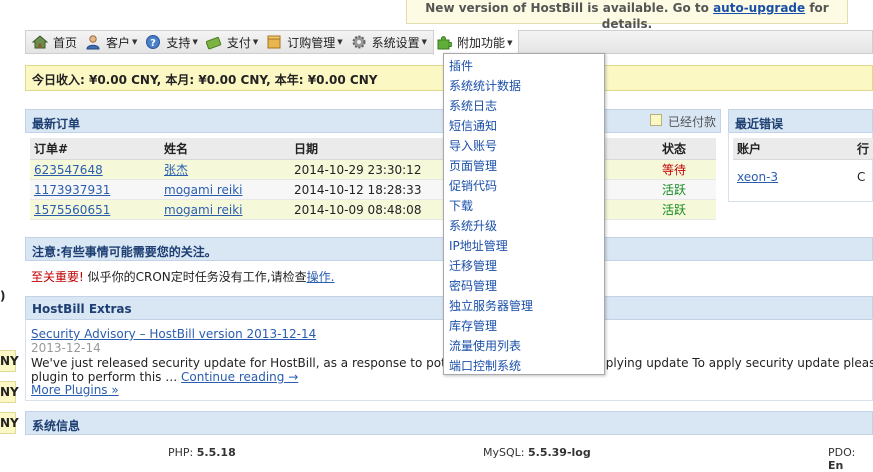 The image size is (873, 472). Describe the element at coordinates (524, 286) in the screenshot. I see `menu-item-password-management: 密码管理` at that location.